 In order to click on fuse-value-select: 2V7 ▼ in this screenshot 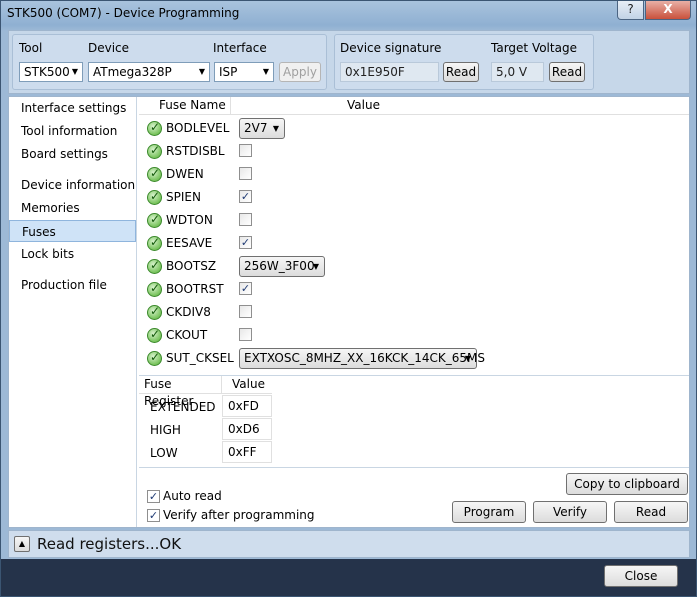, I will do `click(262, 128)`.